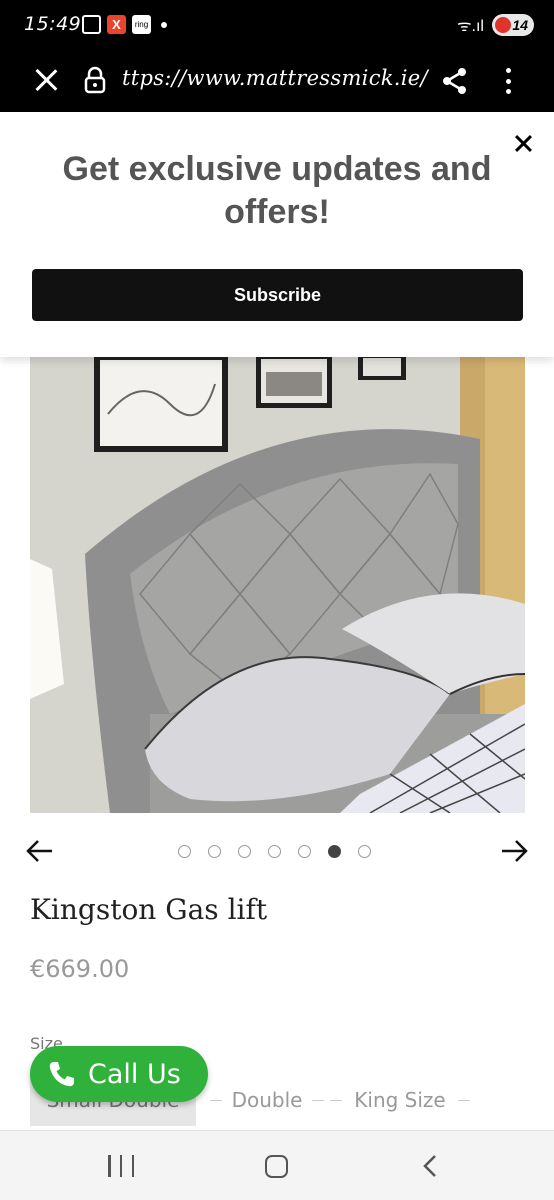 The width and height of the screenshot is (554, 1200). I want to click on screen-record-icon, so click(91, 24).